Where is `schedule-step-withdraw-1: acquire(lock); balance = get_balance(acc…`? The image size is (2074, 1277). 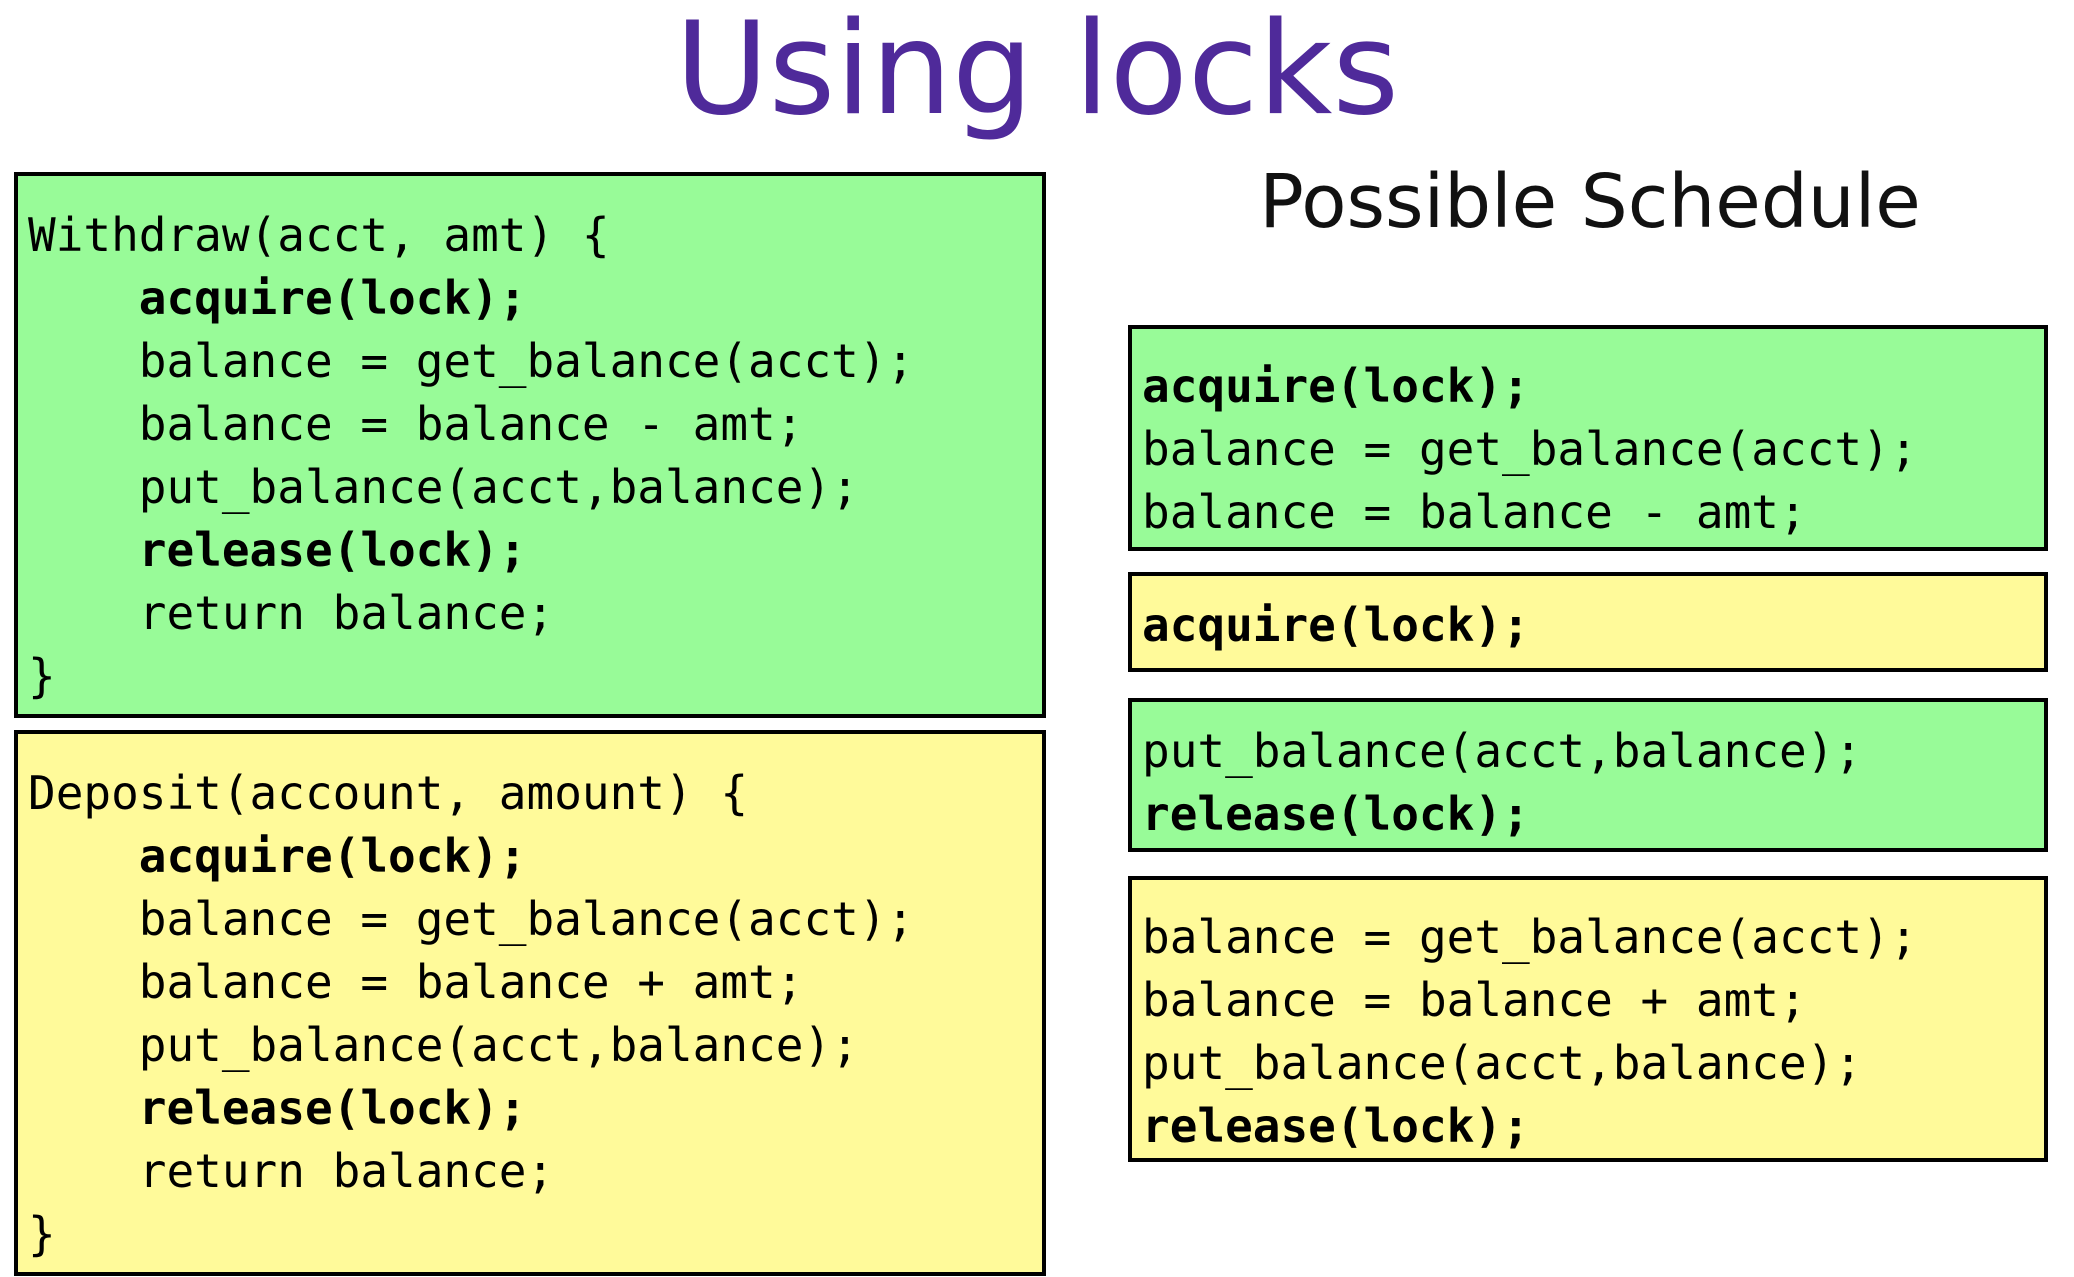
schedule-step-withdraw-1: acquire(lock); balance = get_balance(acc… is located at coordinates (1588, 438).